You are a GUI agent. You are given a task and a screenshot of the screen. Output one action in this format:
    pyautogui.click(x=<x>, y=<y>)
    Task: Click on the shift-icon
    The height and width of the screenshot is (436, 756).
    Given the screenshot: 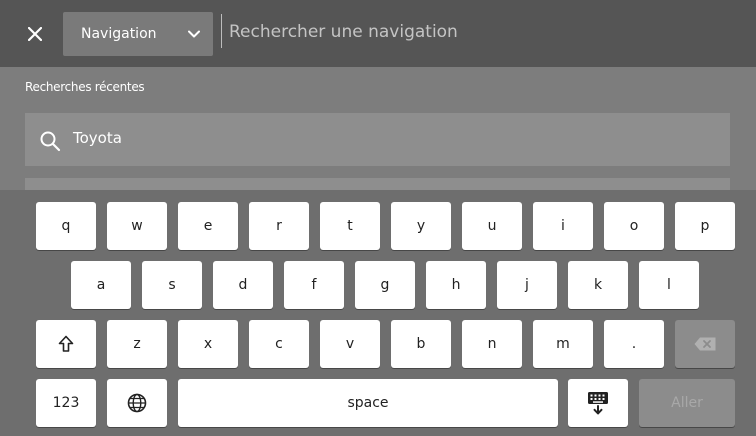 What is the action you would take?
    pyautogui.click(x=66, y=343)
    